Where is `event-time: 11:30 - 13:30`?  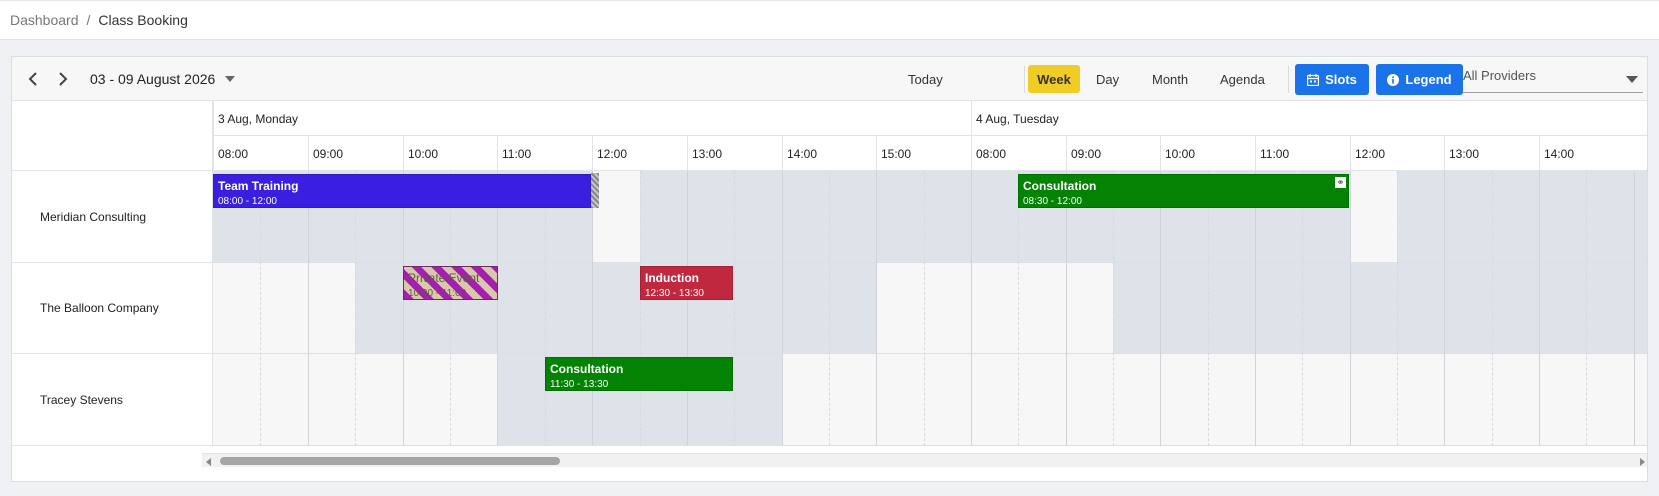 event-time: 11:30 - 13:30 is located at coordinates (579, 384).